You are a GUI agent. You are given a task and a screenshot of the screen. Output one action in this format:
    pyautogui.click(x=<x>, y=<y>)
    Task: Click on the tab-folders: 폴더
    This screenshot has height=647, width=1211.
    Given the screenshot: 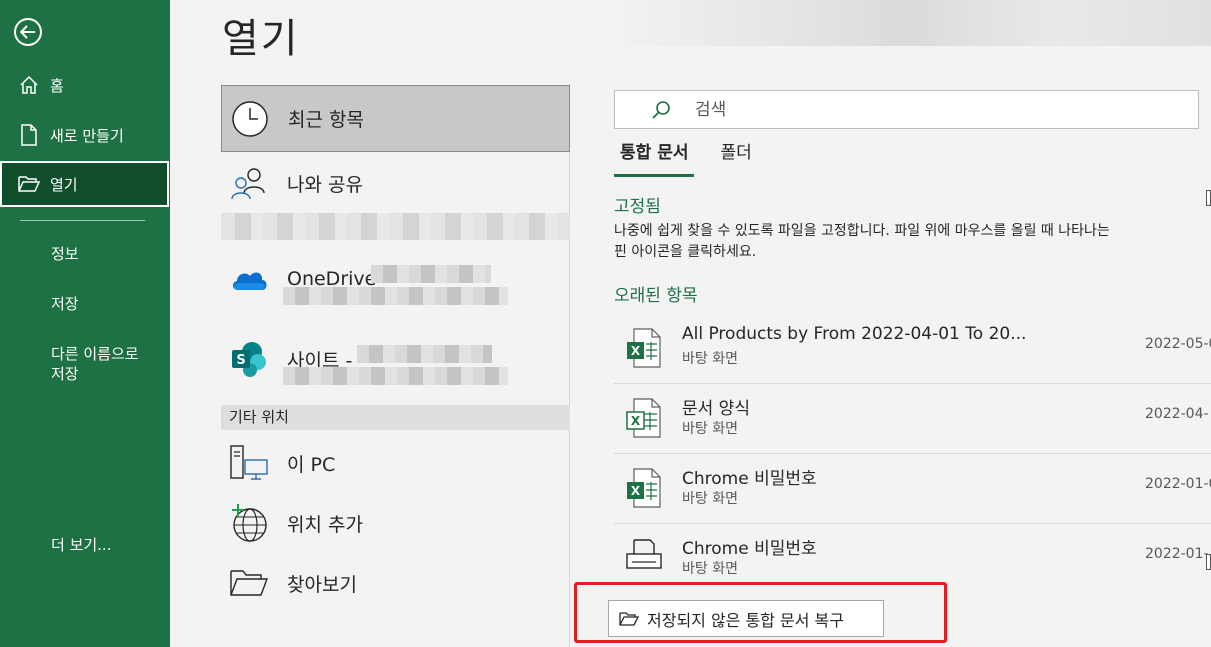 What is the action you would take?
    pyautogui.click(x=735, y=157)
    